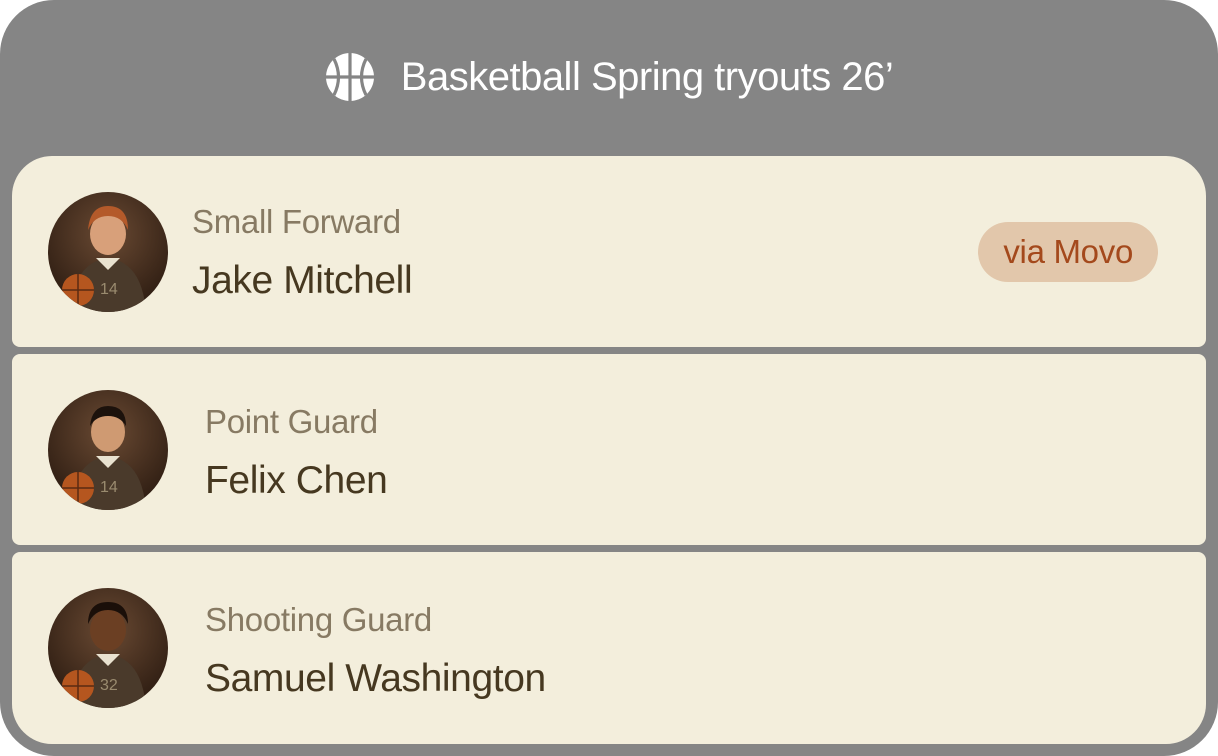 The image size is (1218, 756). Describe the element at coordinates (1068, 252) in the screenshot. I see `source-badge: via Movo` at that location.